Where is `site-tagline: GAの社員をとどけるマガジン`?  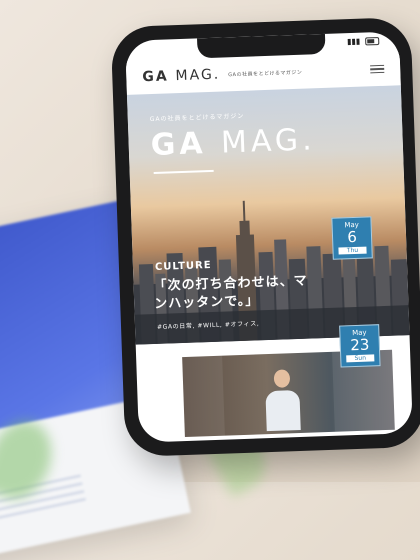
site-tagline: GAの社員をとどけるマガジン is located at coordinates (265, 73).